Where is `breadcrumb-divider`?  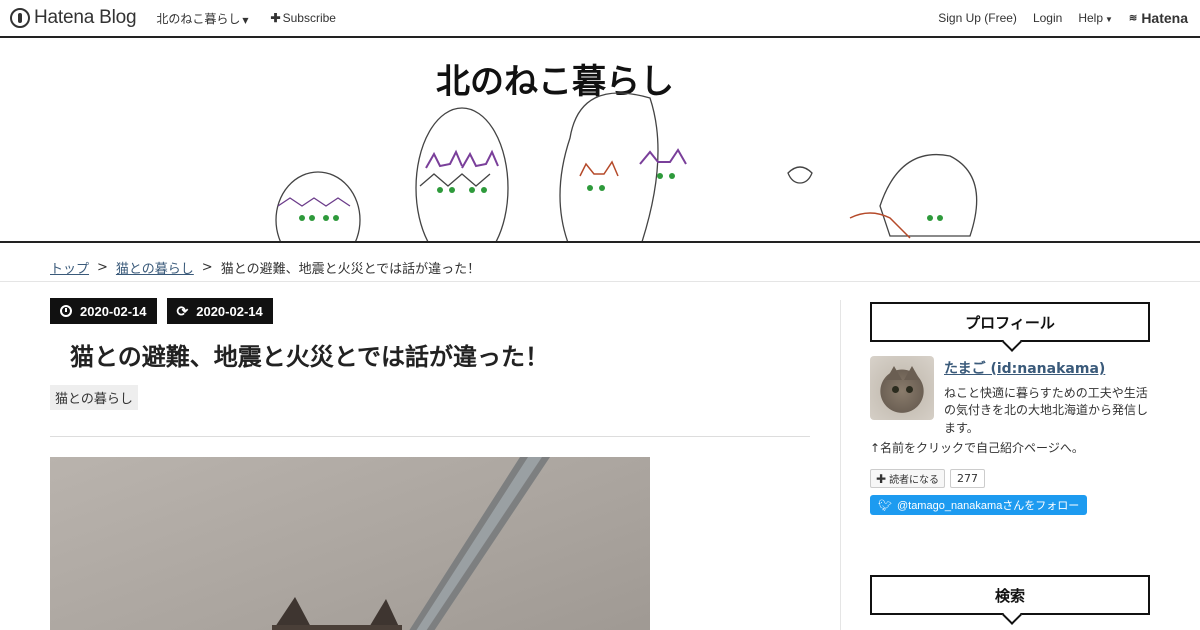
breadcrumb-divider is located at coordinates (600, 281).